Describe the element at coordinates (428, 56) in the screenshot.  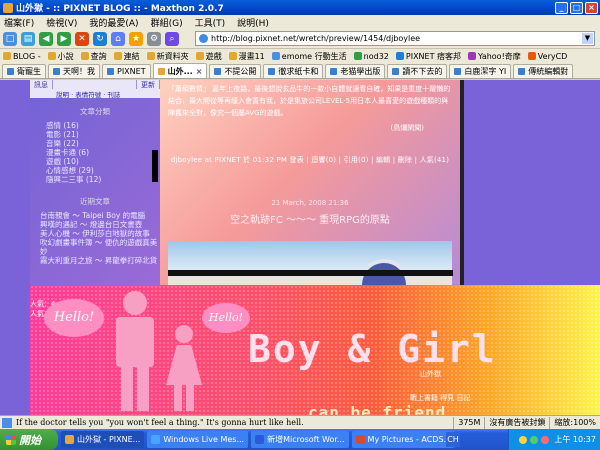
I see `favorite-item: PIXNET 痞客邦` at that location.